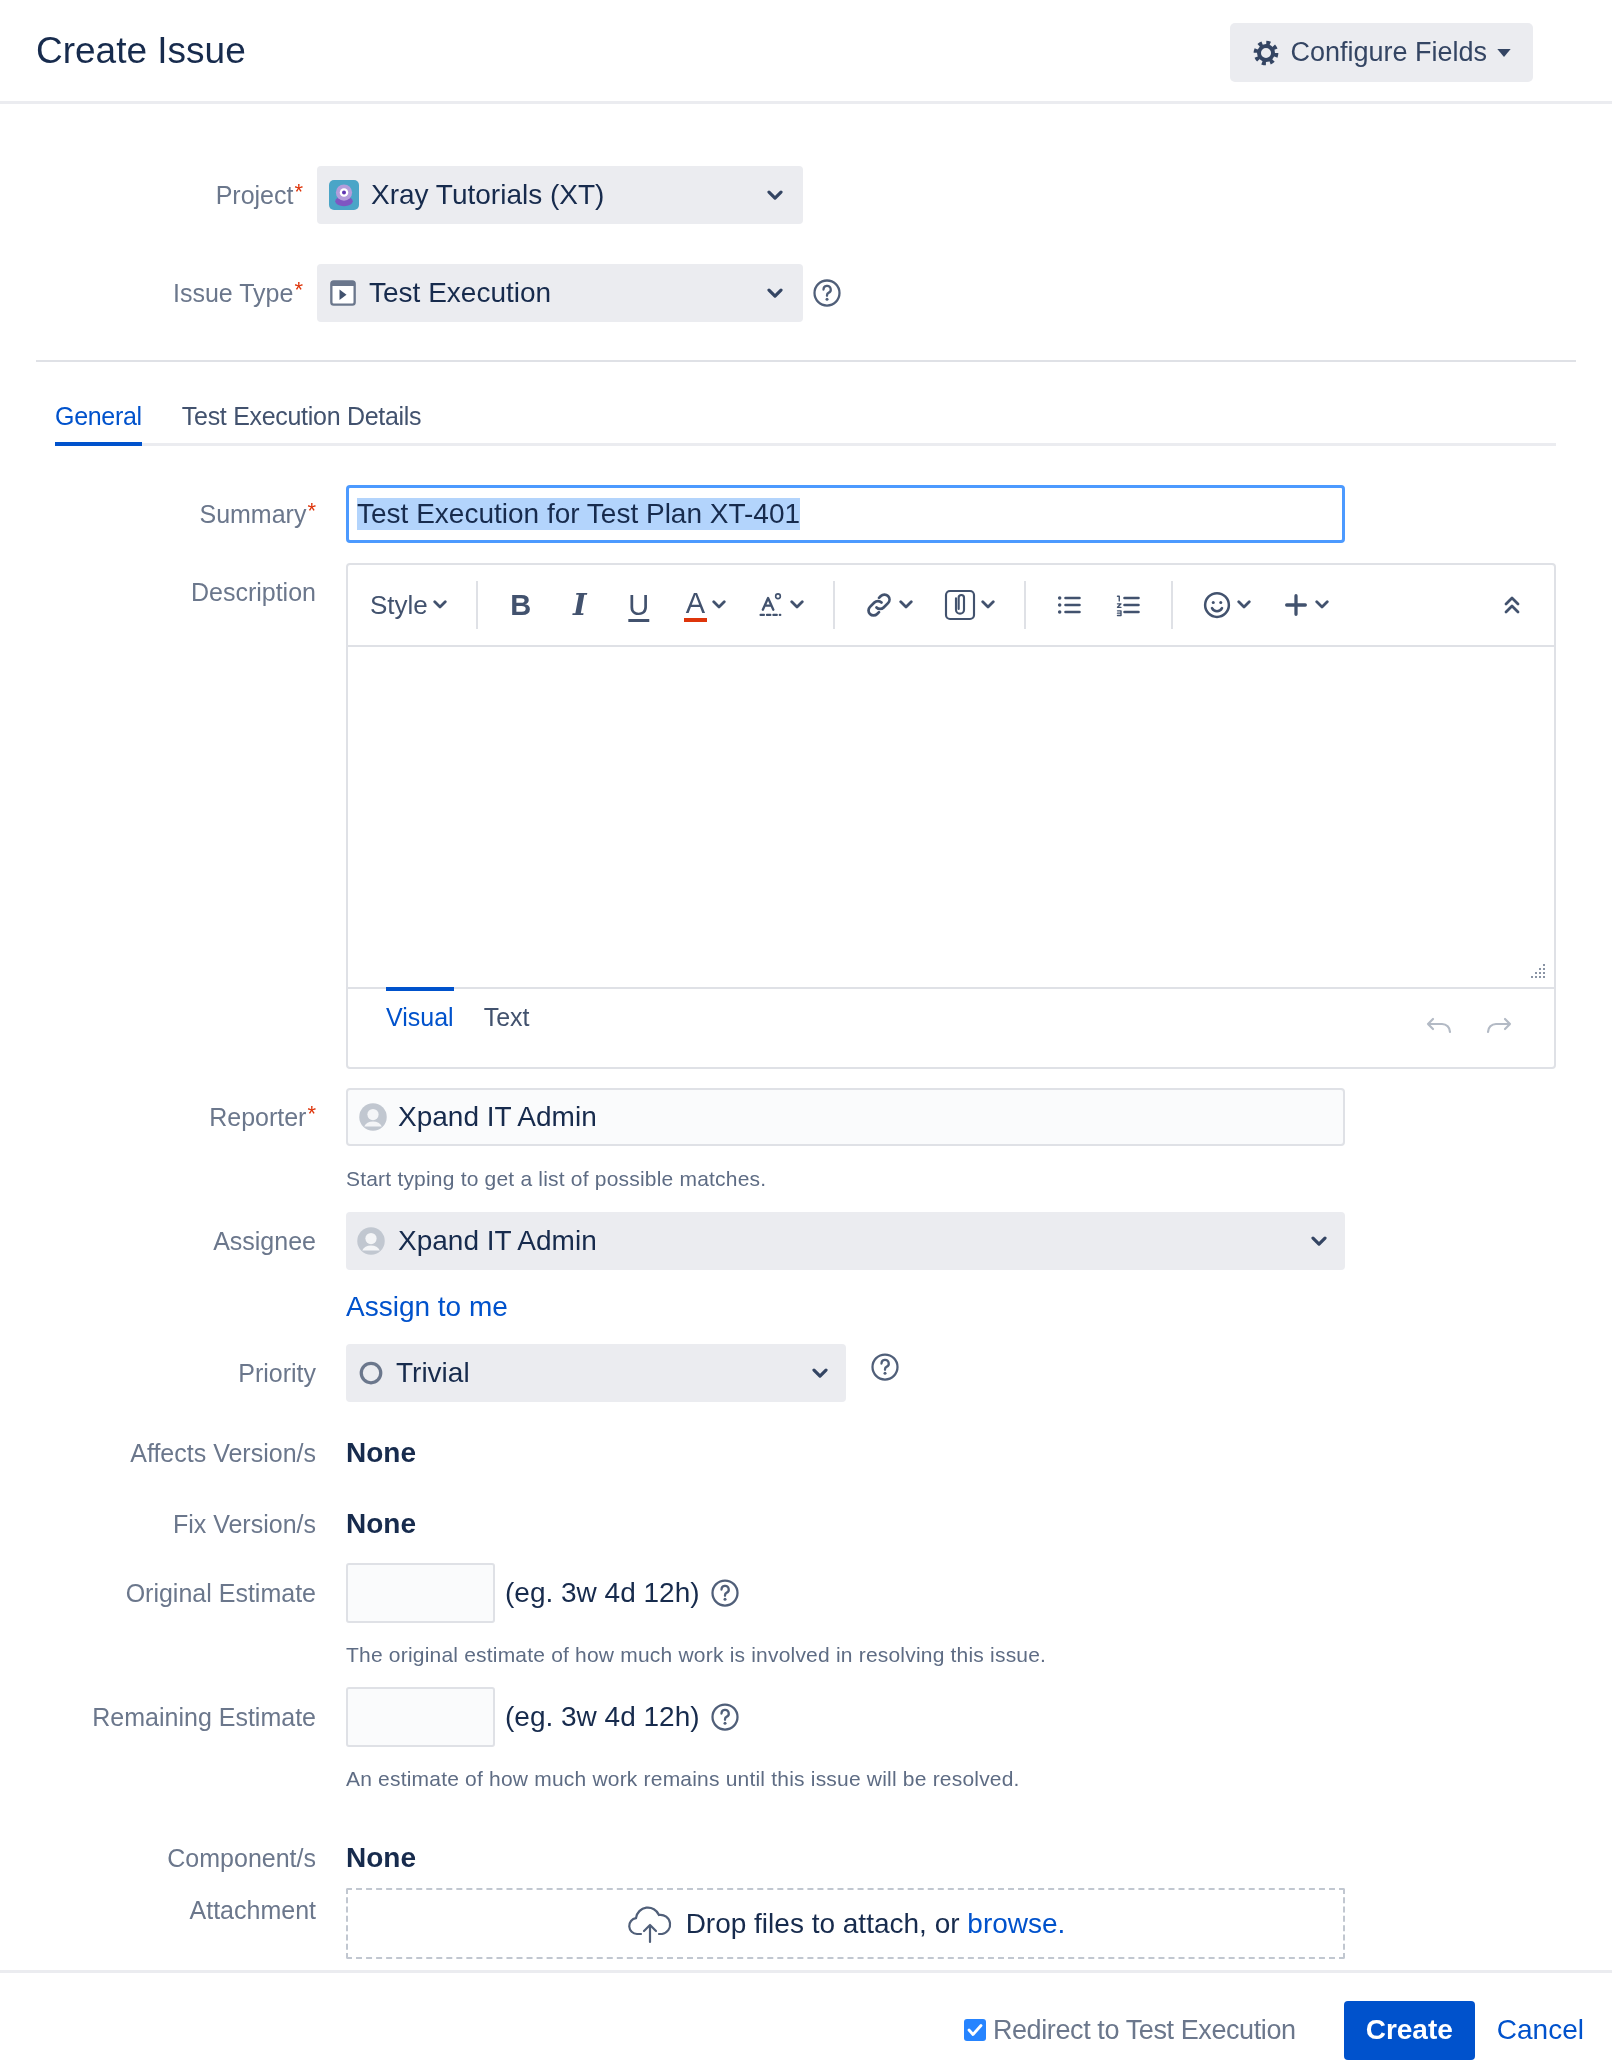  I want to click on paperclip-icon, so click(960, 605).